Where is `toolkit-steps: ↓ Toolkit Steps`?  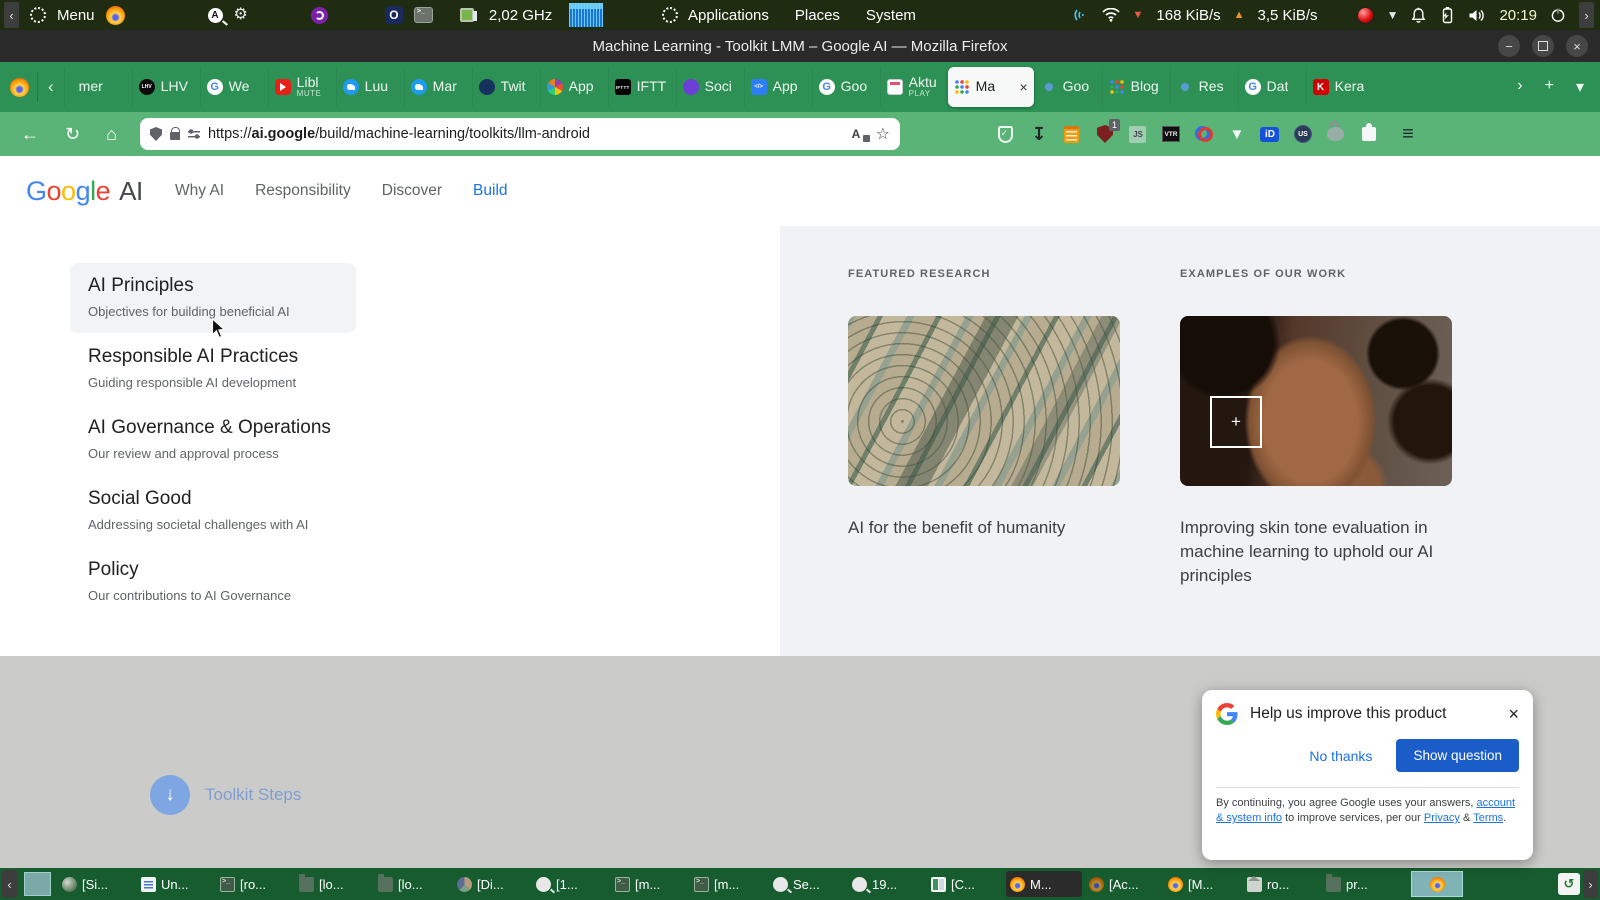 toolkit-steps: ↓ Toolkit Steps is located at coordinates (225, 795).